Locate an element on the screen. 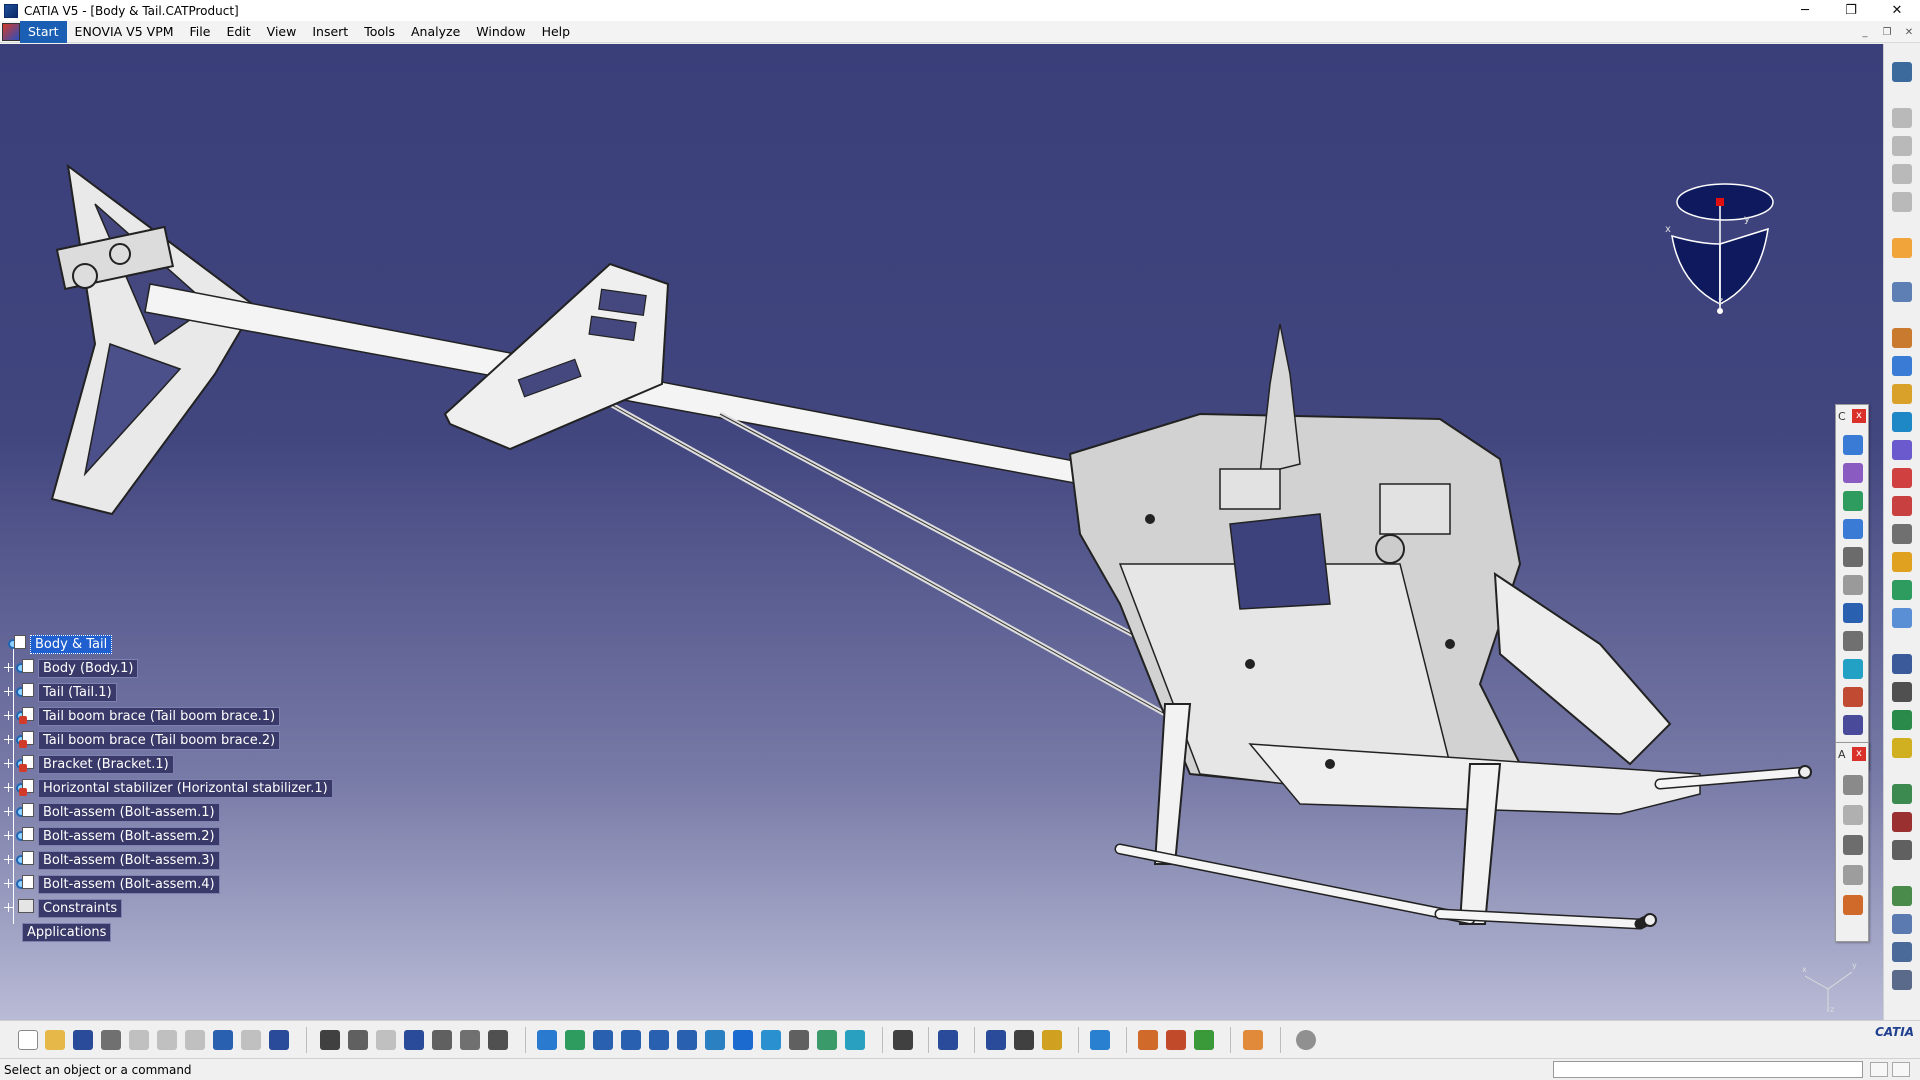 The image size is (1920, 1080). tree-node-bolt-assem-3: Bolt-assem (Bolt-assem.3) is located at coordinates (112, 860).